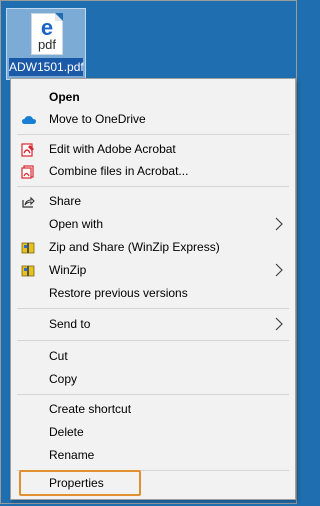  Describe the element at coordinates (153, 224) in the screenshot. I see `menu-item-open-with: Open with` at that location.